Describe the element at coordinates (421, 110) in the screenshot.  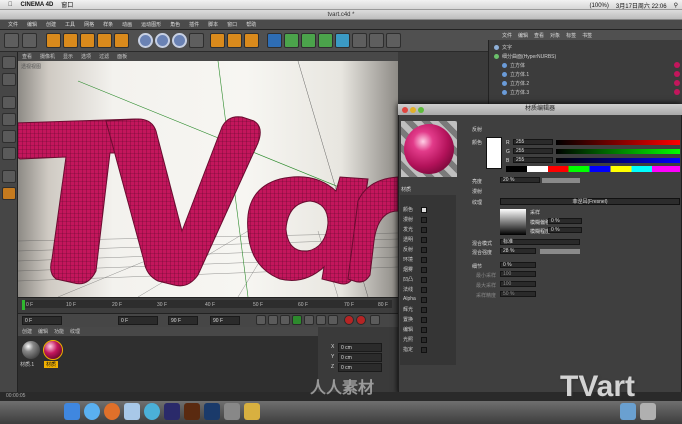
I see `zoom-icon` at that location.